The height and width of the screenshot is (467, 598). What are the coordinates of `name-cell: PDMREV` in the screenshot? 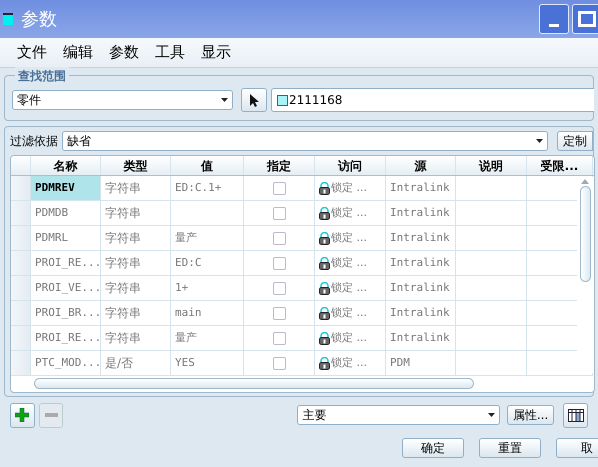 It's located at (66, 188).